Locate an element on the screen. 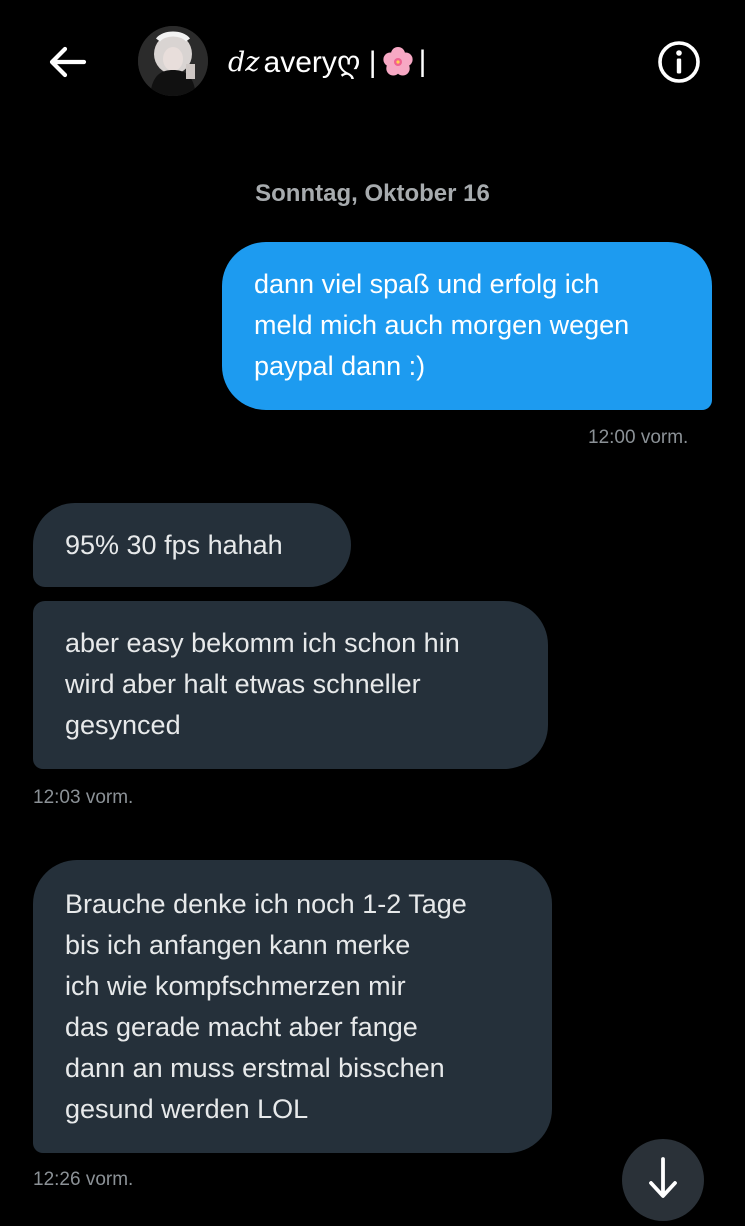  info-circle-icon is located at coordinates (679, 62).